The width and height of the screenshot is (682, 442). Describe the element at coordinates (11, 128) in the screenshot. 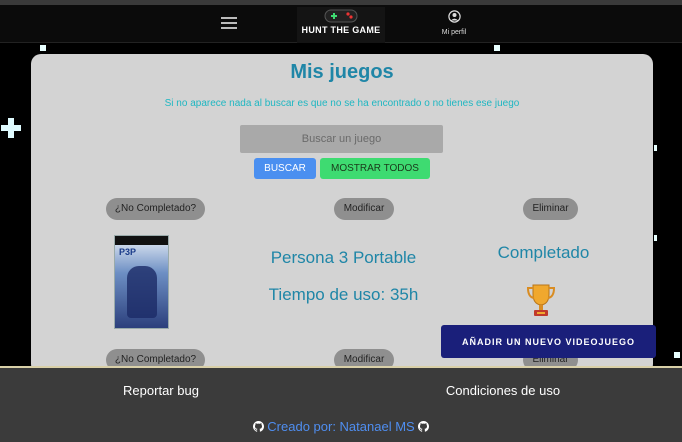

I see `sparkle-plus-icon` at that location.